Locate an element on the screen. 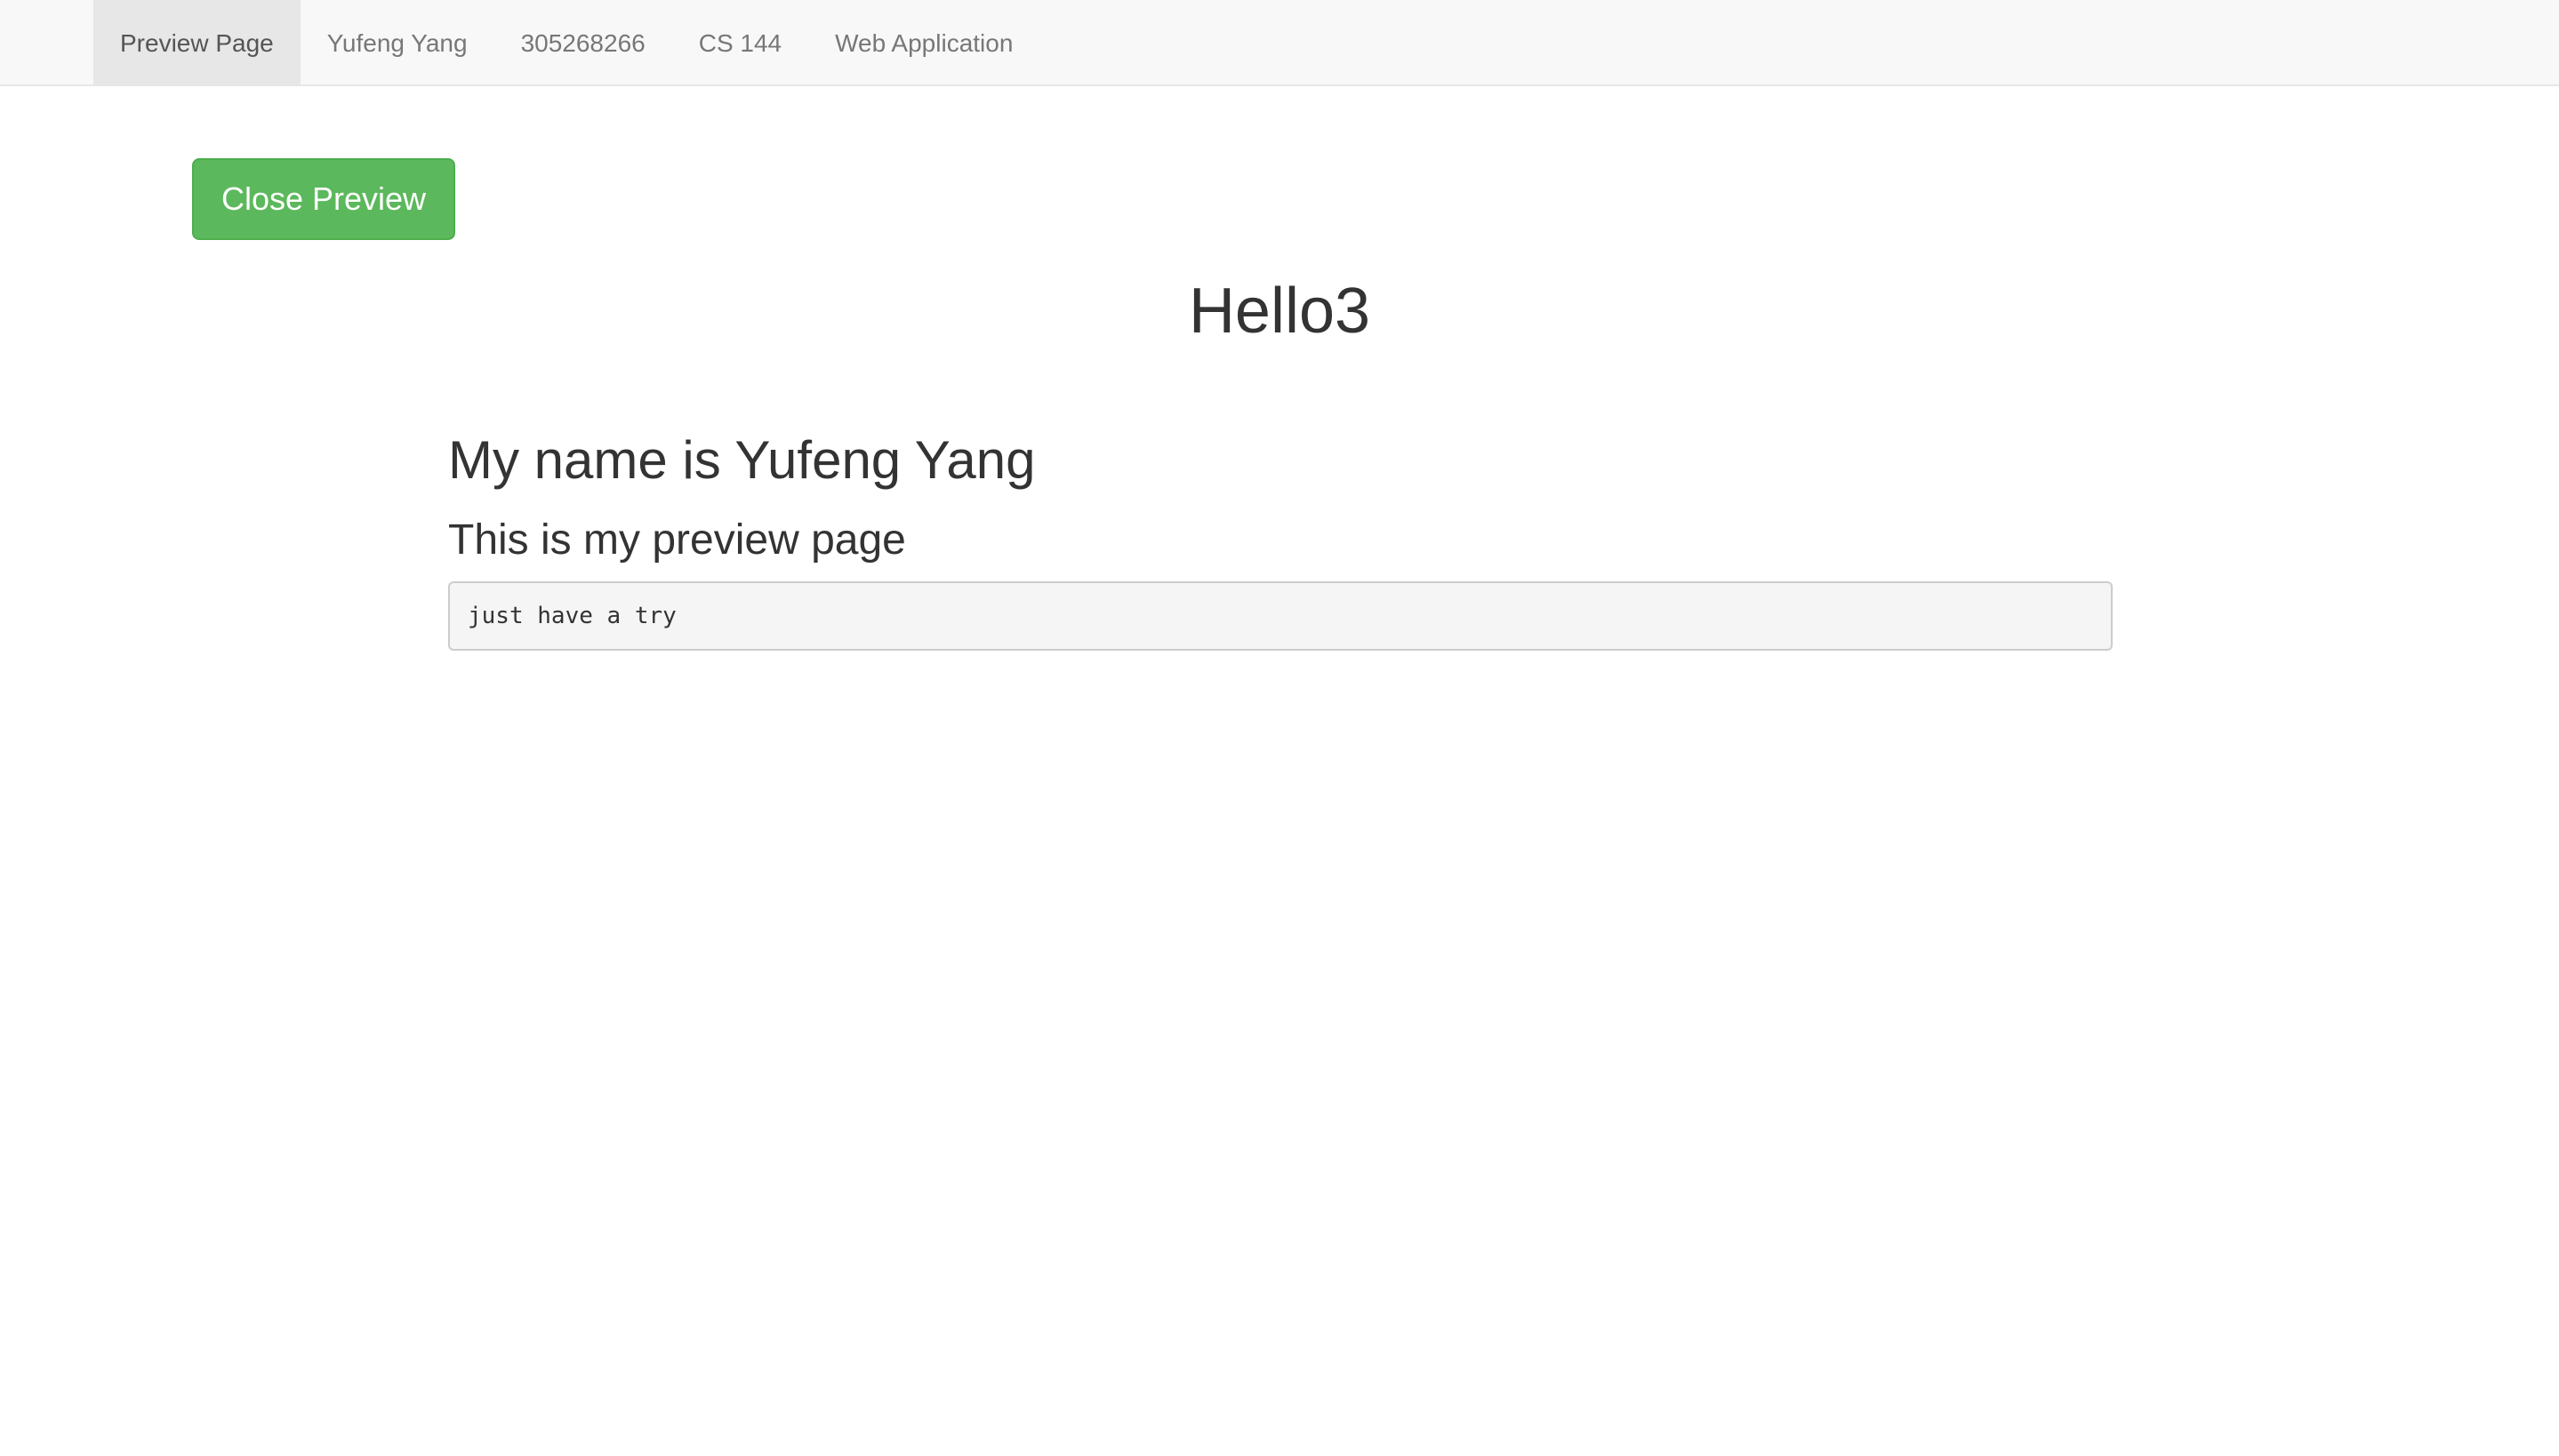 This screenshot has height=1456, width=2559. nav-item-preview-page: Preview Page is located at coordinates (197, 43).